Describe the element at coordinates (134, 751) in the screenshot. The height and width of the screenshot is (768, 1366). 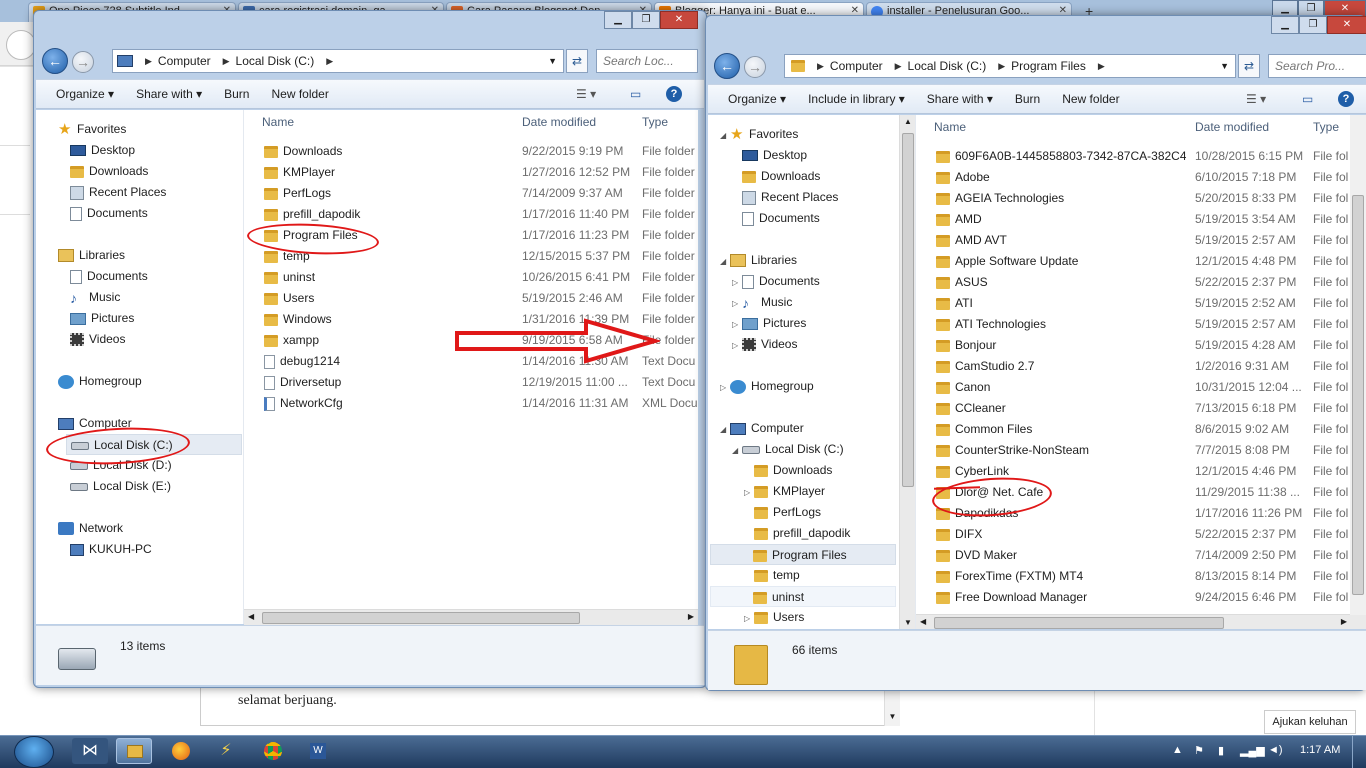
I see `explorer-taskbar-icon` at that location.